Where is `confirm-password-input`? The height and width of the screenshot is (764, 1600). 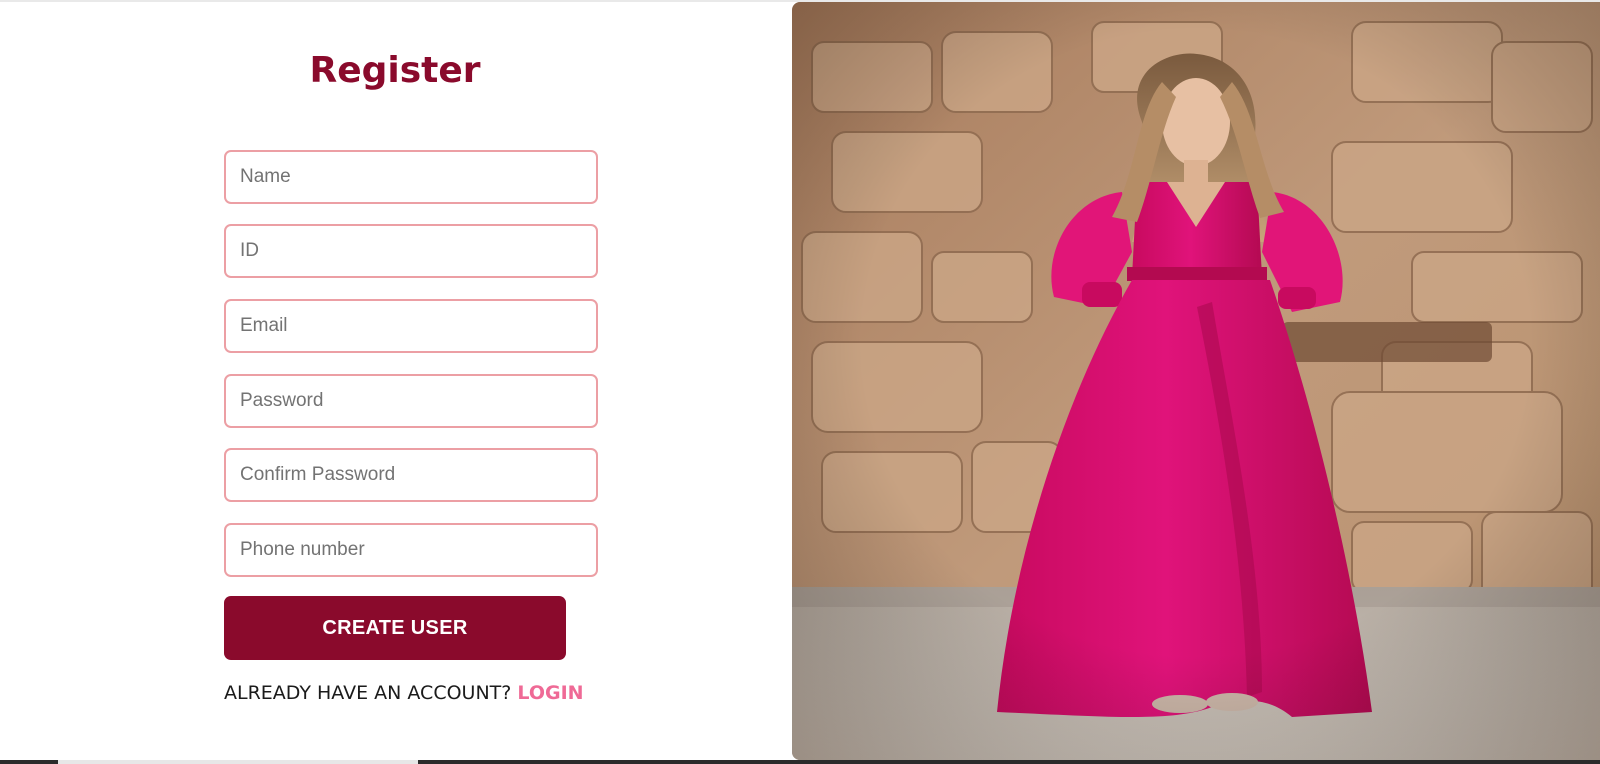 confirm-password-input is located at coordinates (411, 475).